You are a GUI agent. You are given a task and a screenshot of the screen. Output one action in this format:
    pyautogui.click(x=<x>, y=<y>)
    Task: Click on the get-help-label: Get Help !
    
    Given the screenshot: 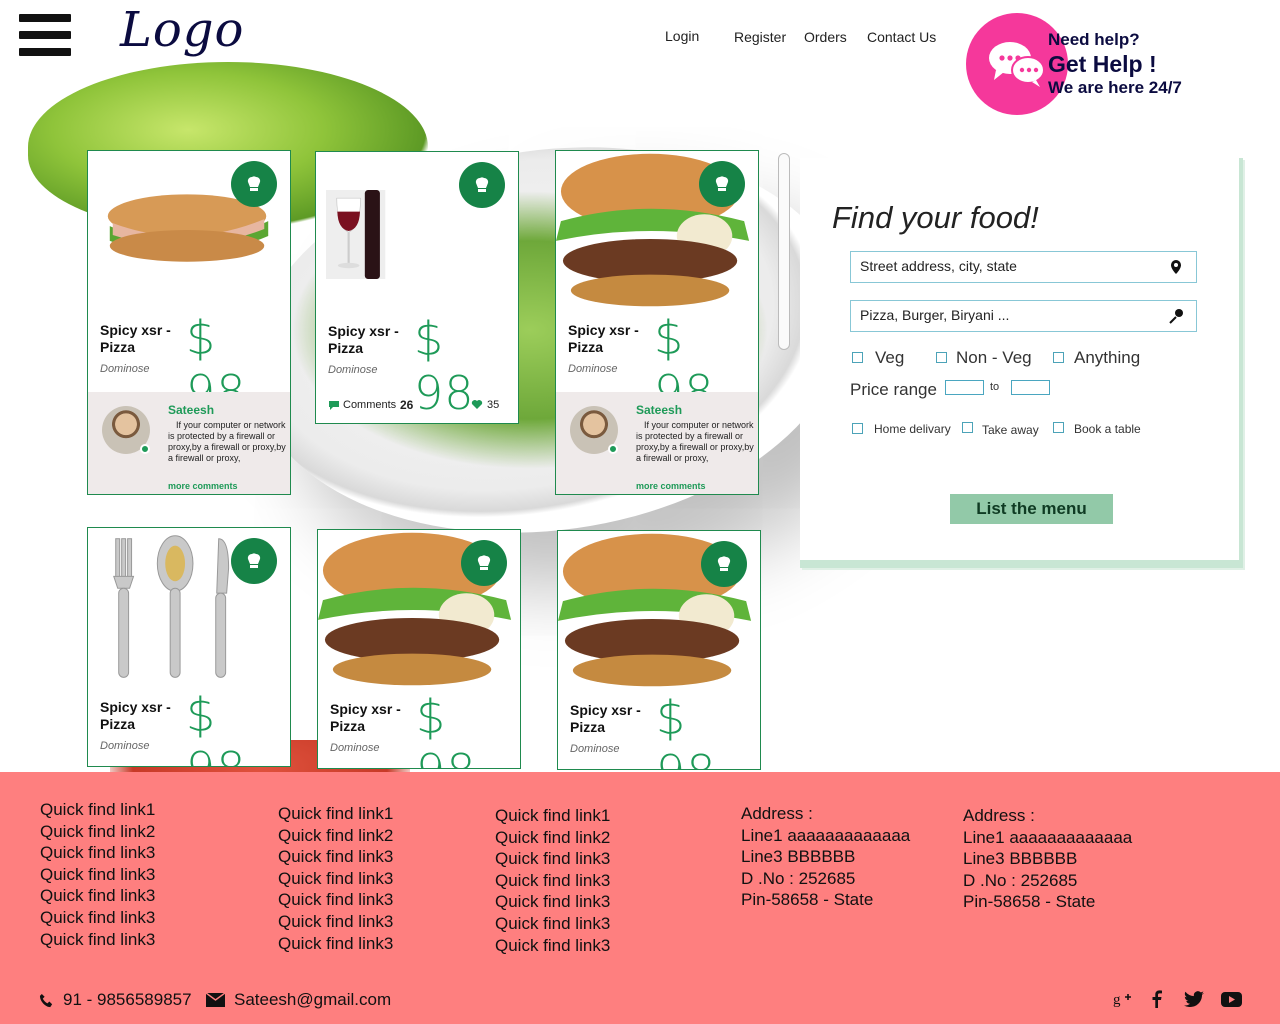 What is the action you would take?
    pyautogui.click(x=1115, y=64)
    